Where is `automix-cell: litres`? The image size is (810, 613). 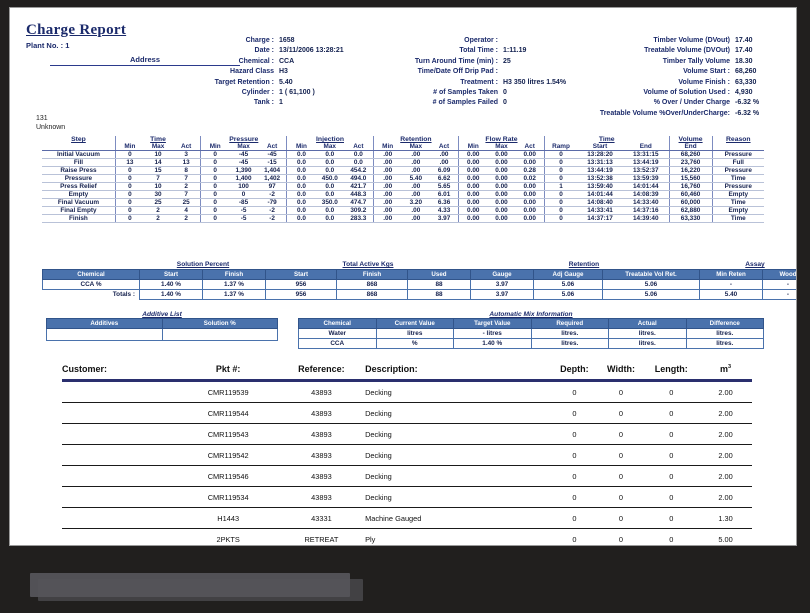
automix-cell: litres is located at coordinates (415, 333).